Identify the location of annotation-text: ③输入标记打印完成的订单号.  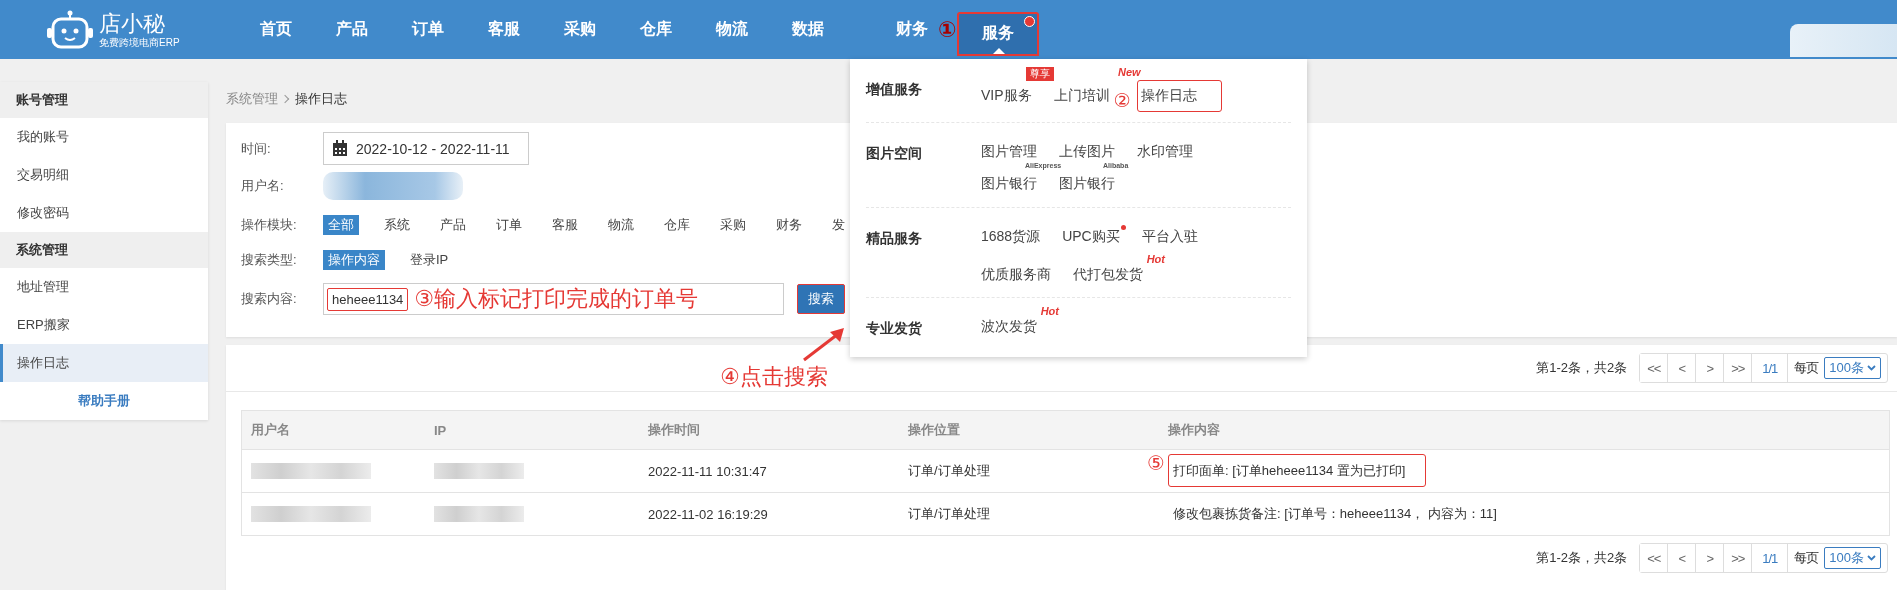
(556, 299).